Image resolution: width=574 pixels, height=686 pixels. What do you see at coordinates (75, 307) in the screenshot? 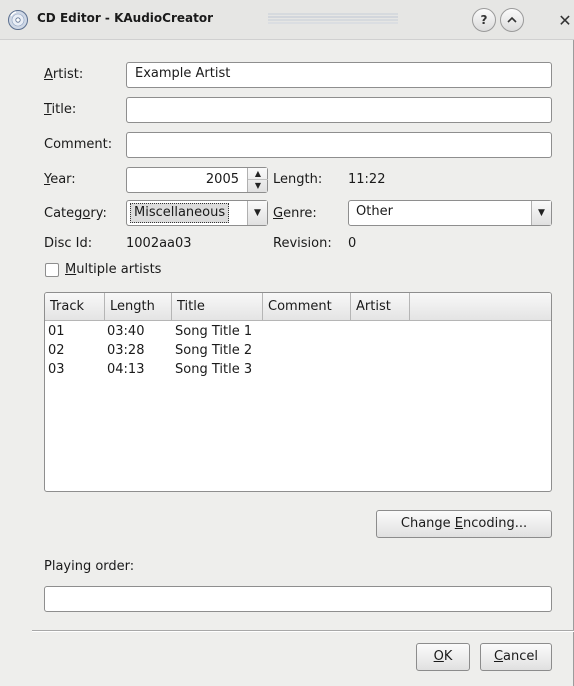
I see `column-header-track: Track` at bounding box center [75, 307].